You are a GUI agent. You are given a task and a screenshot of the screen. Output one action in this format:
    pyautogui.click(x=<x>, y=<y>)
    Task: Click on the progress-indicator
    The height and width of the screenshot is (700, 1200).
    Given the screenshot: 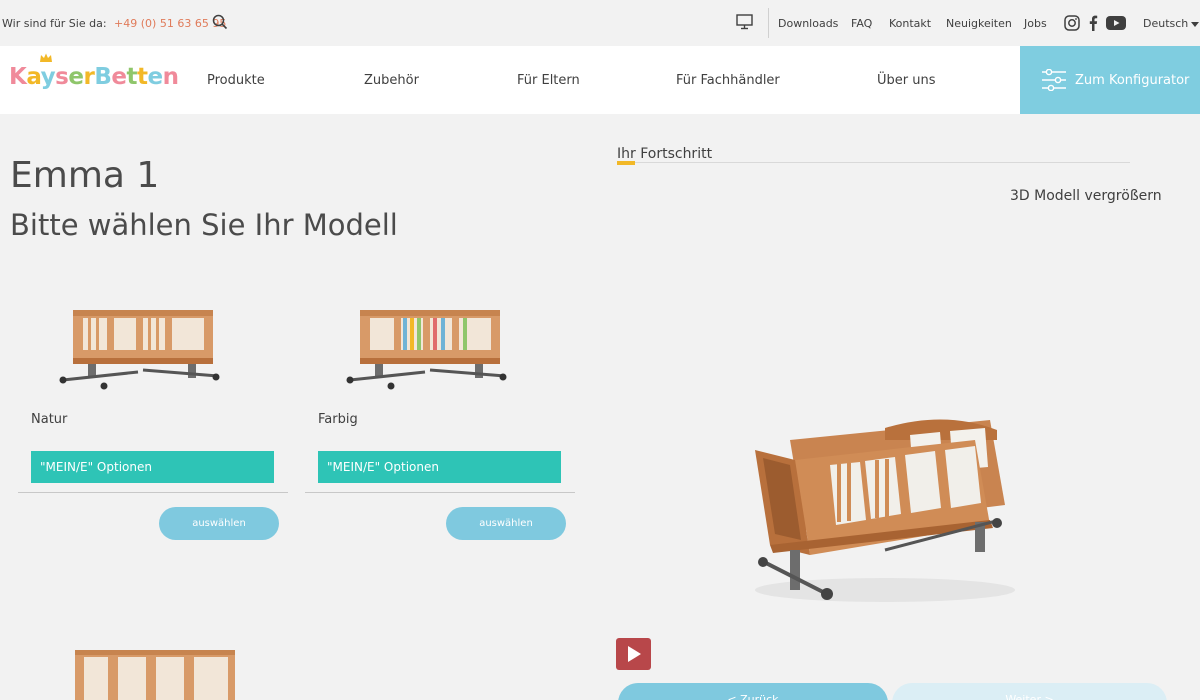 What is the action you would take?
    pyautogui.click(x=626, y=163)
    